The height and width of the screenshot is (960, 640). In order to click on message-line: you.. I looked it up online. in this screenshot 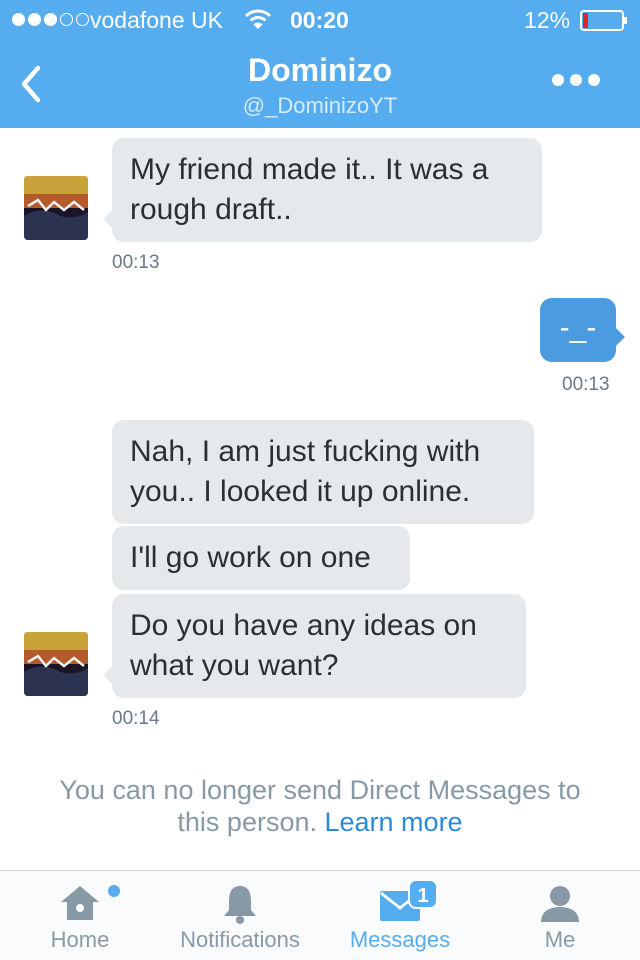, I will do `click(300, 491)`.